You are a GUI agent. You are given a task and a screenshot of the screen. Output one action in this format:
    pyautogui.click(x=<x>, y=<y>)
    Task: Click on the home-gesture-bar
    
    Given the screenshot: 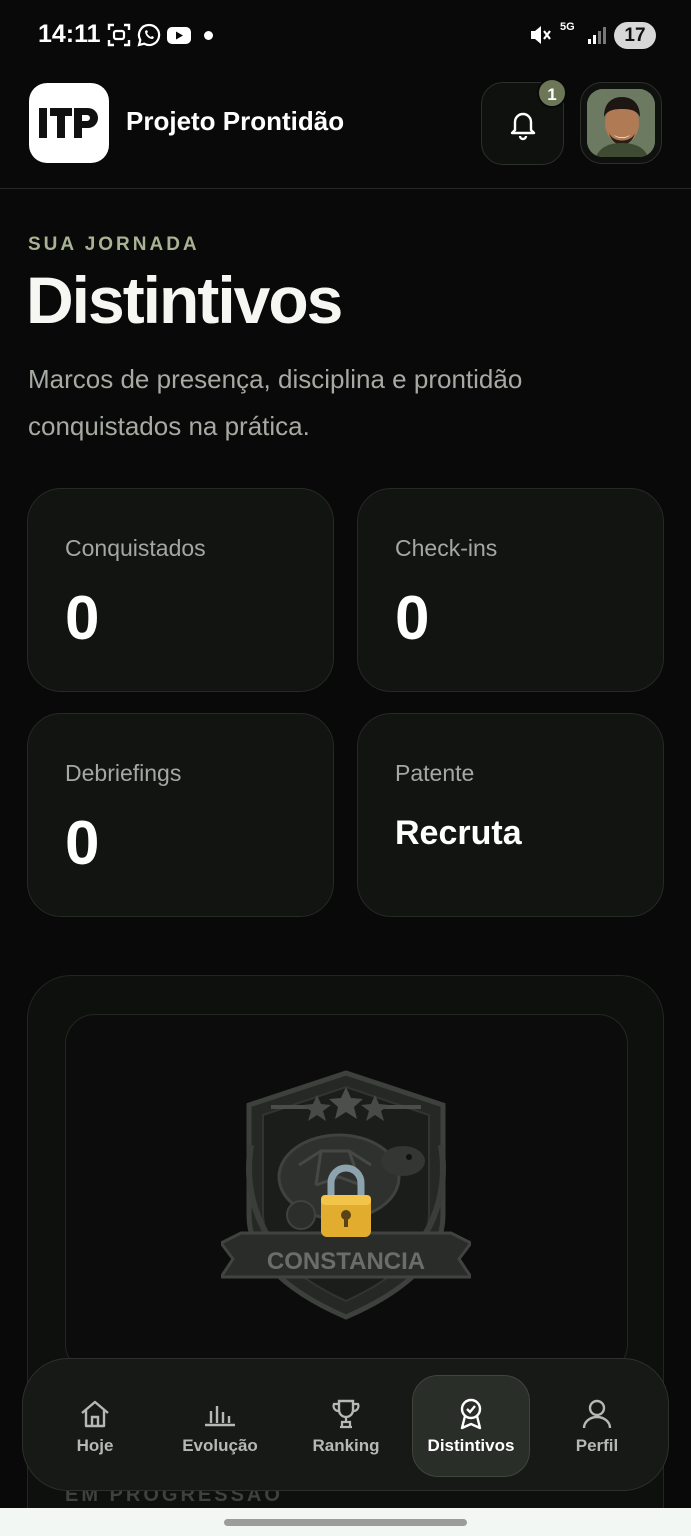 What is the action you would take?
    pyautogui.click(x=345, y=1522)
    